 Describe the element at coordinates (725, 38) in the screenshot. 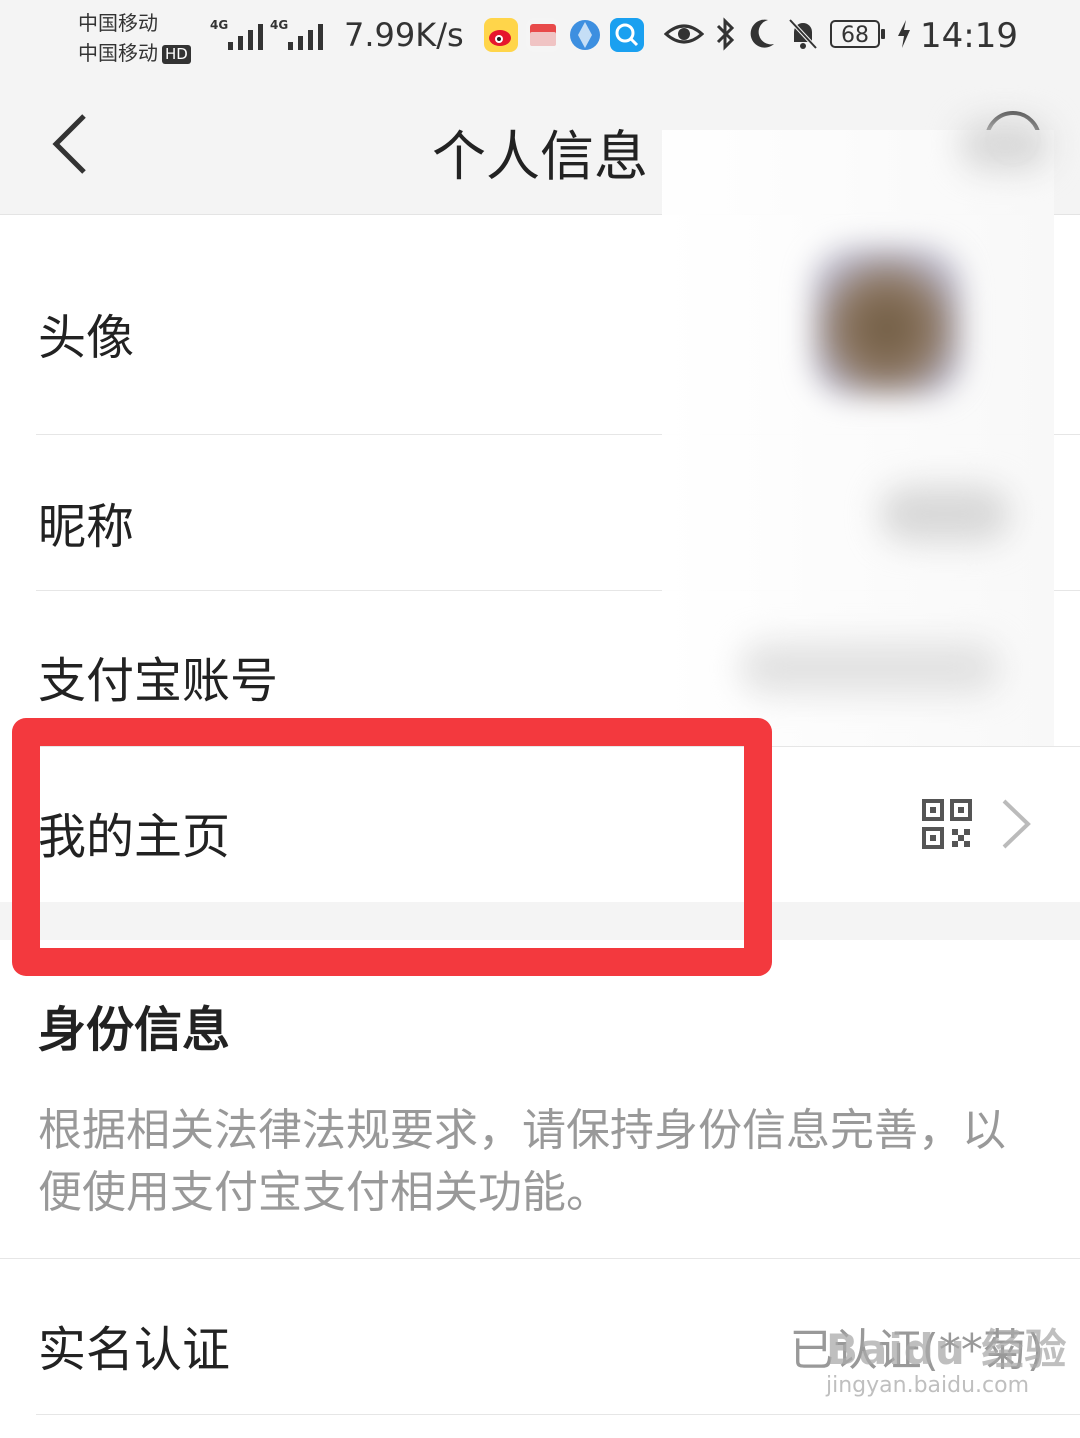

I see `bluetooth-icon` at that location.